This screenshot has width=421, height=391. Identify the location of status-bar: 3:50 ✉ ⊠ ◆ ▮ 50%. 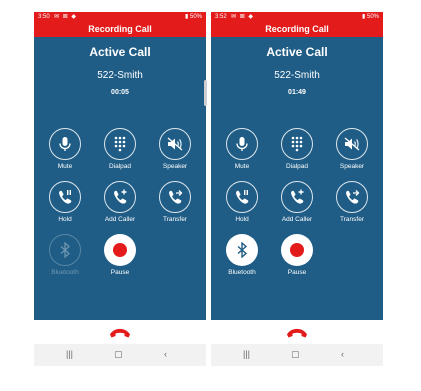
(120, 17).